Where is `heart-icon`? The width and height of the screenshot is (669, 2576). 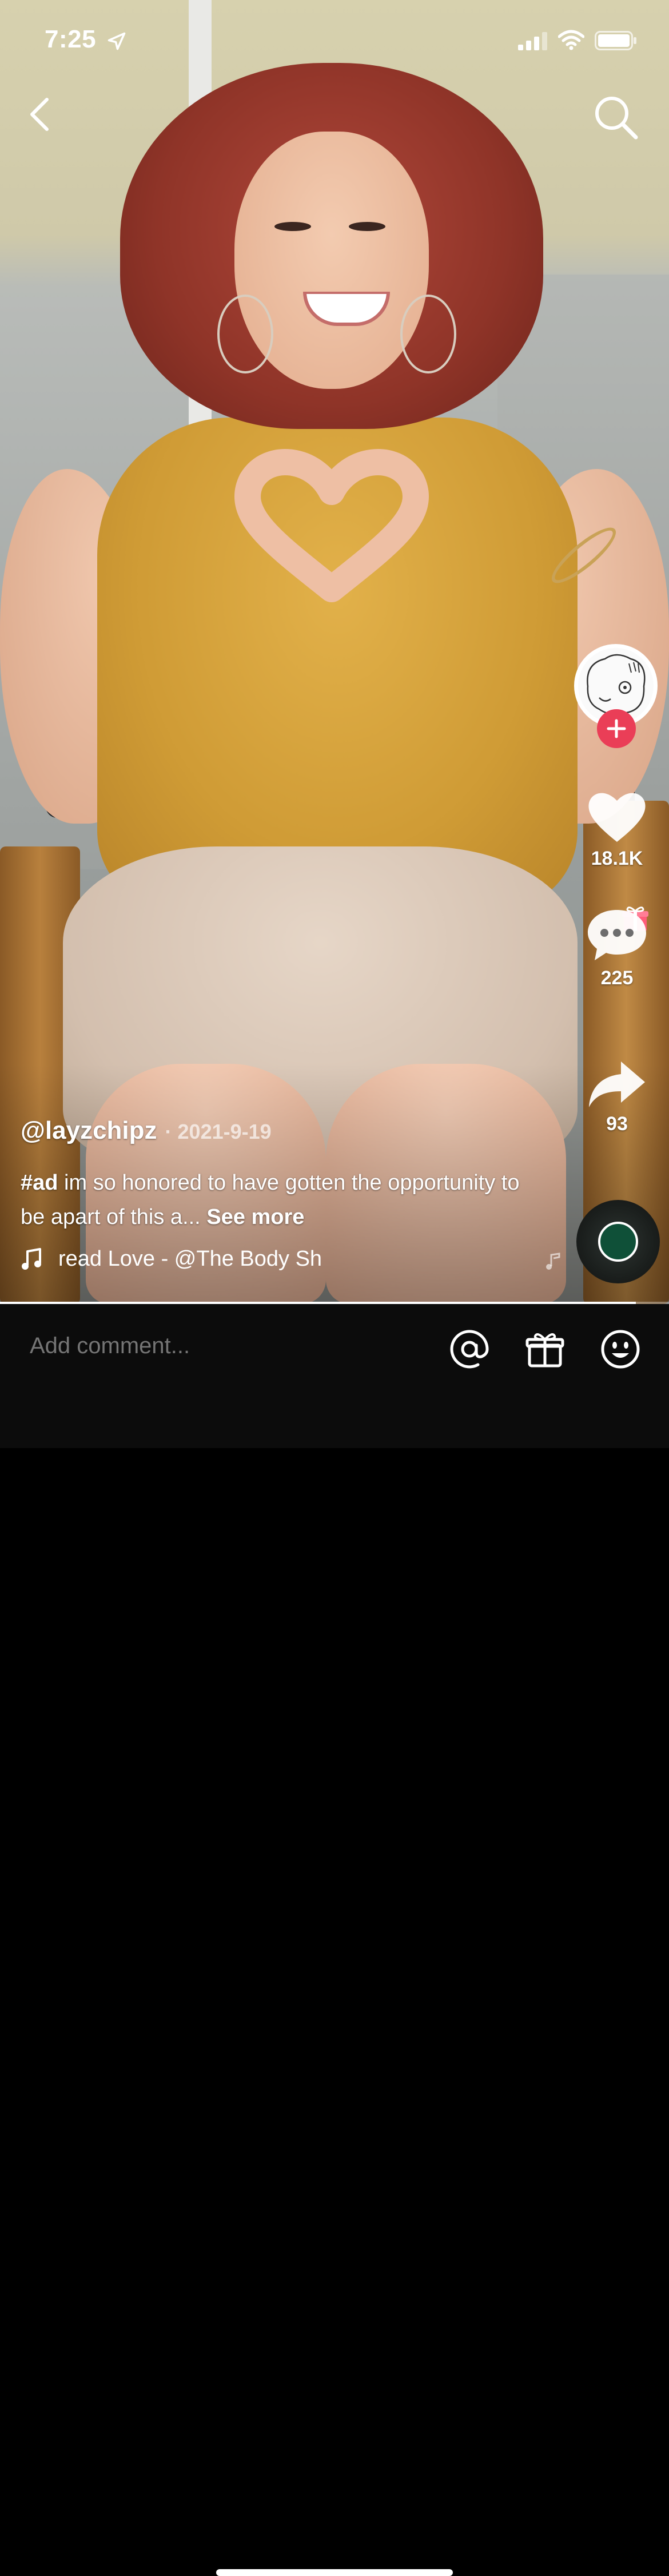
heart-icon is located at coordinates (617, 817).